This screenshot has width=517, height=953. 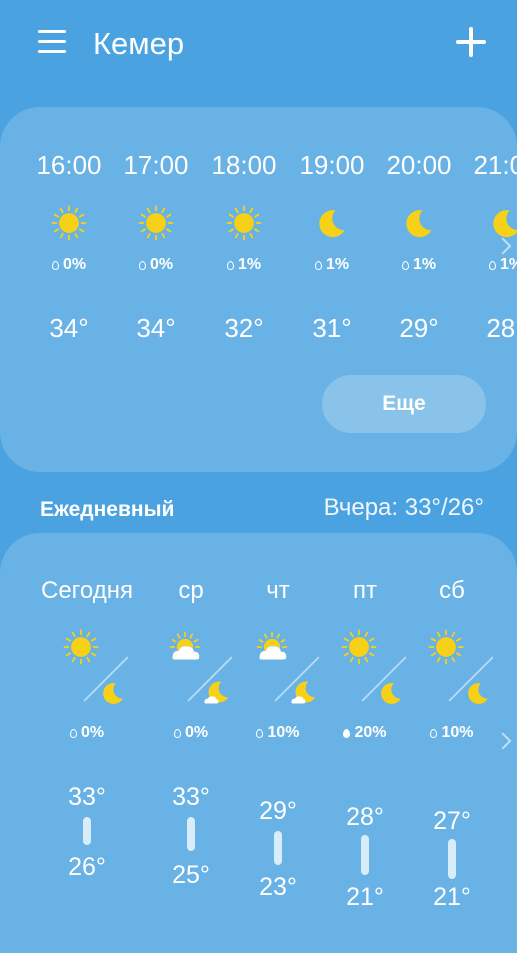 What do you see at coordinates (403, 507) in the screenshot?
I see `yesterday-temps: Вчера: 33°/26°` at bounding box center [403, 507].